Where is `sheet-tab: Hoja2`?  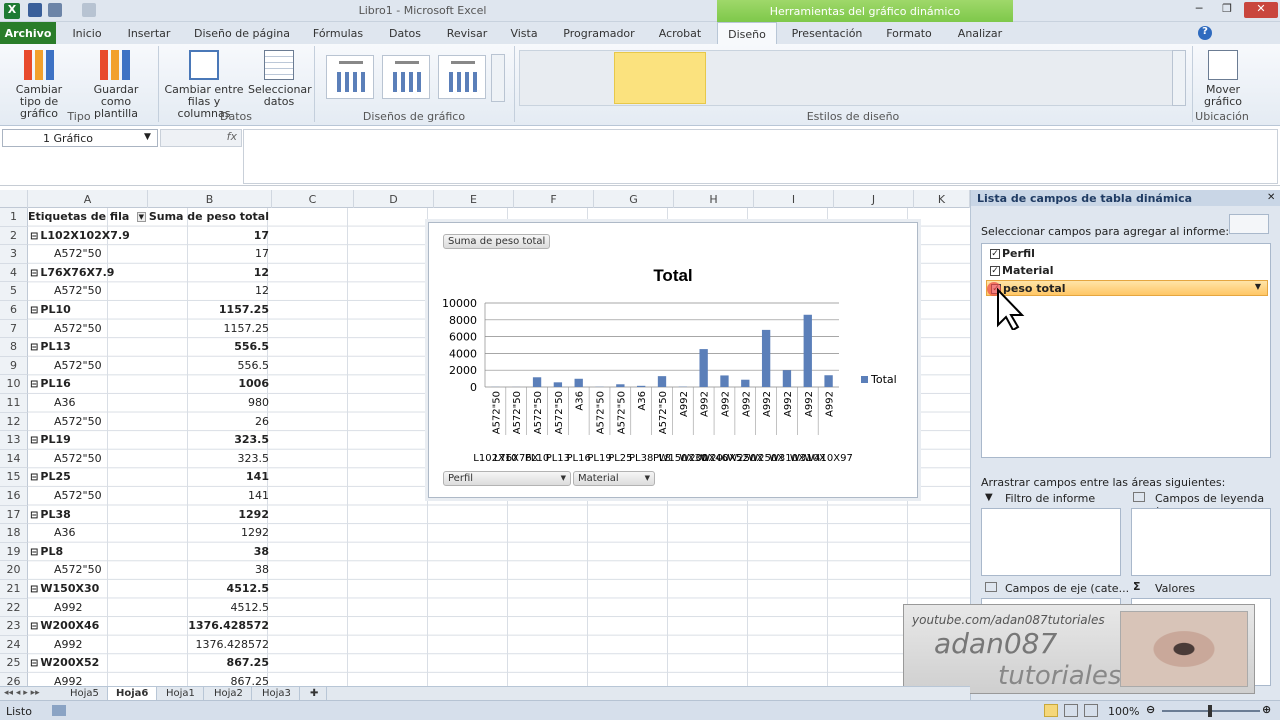 sheet-tab: Hoja2 is located at coordinates (229, 694).